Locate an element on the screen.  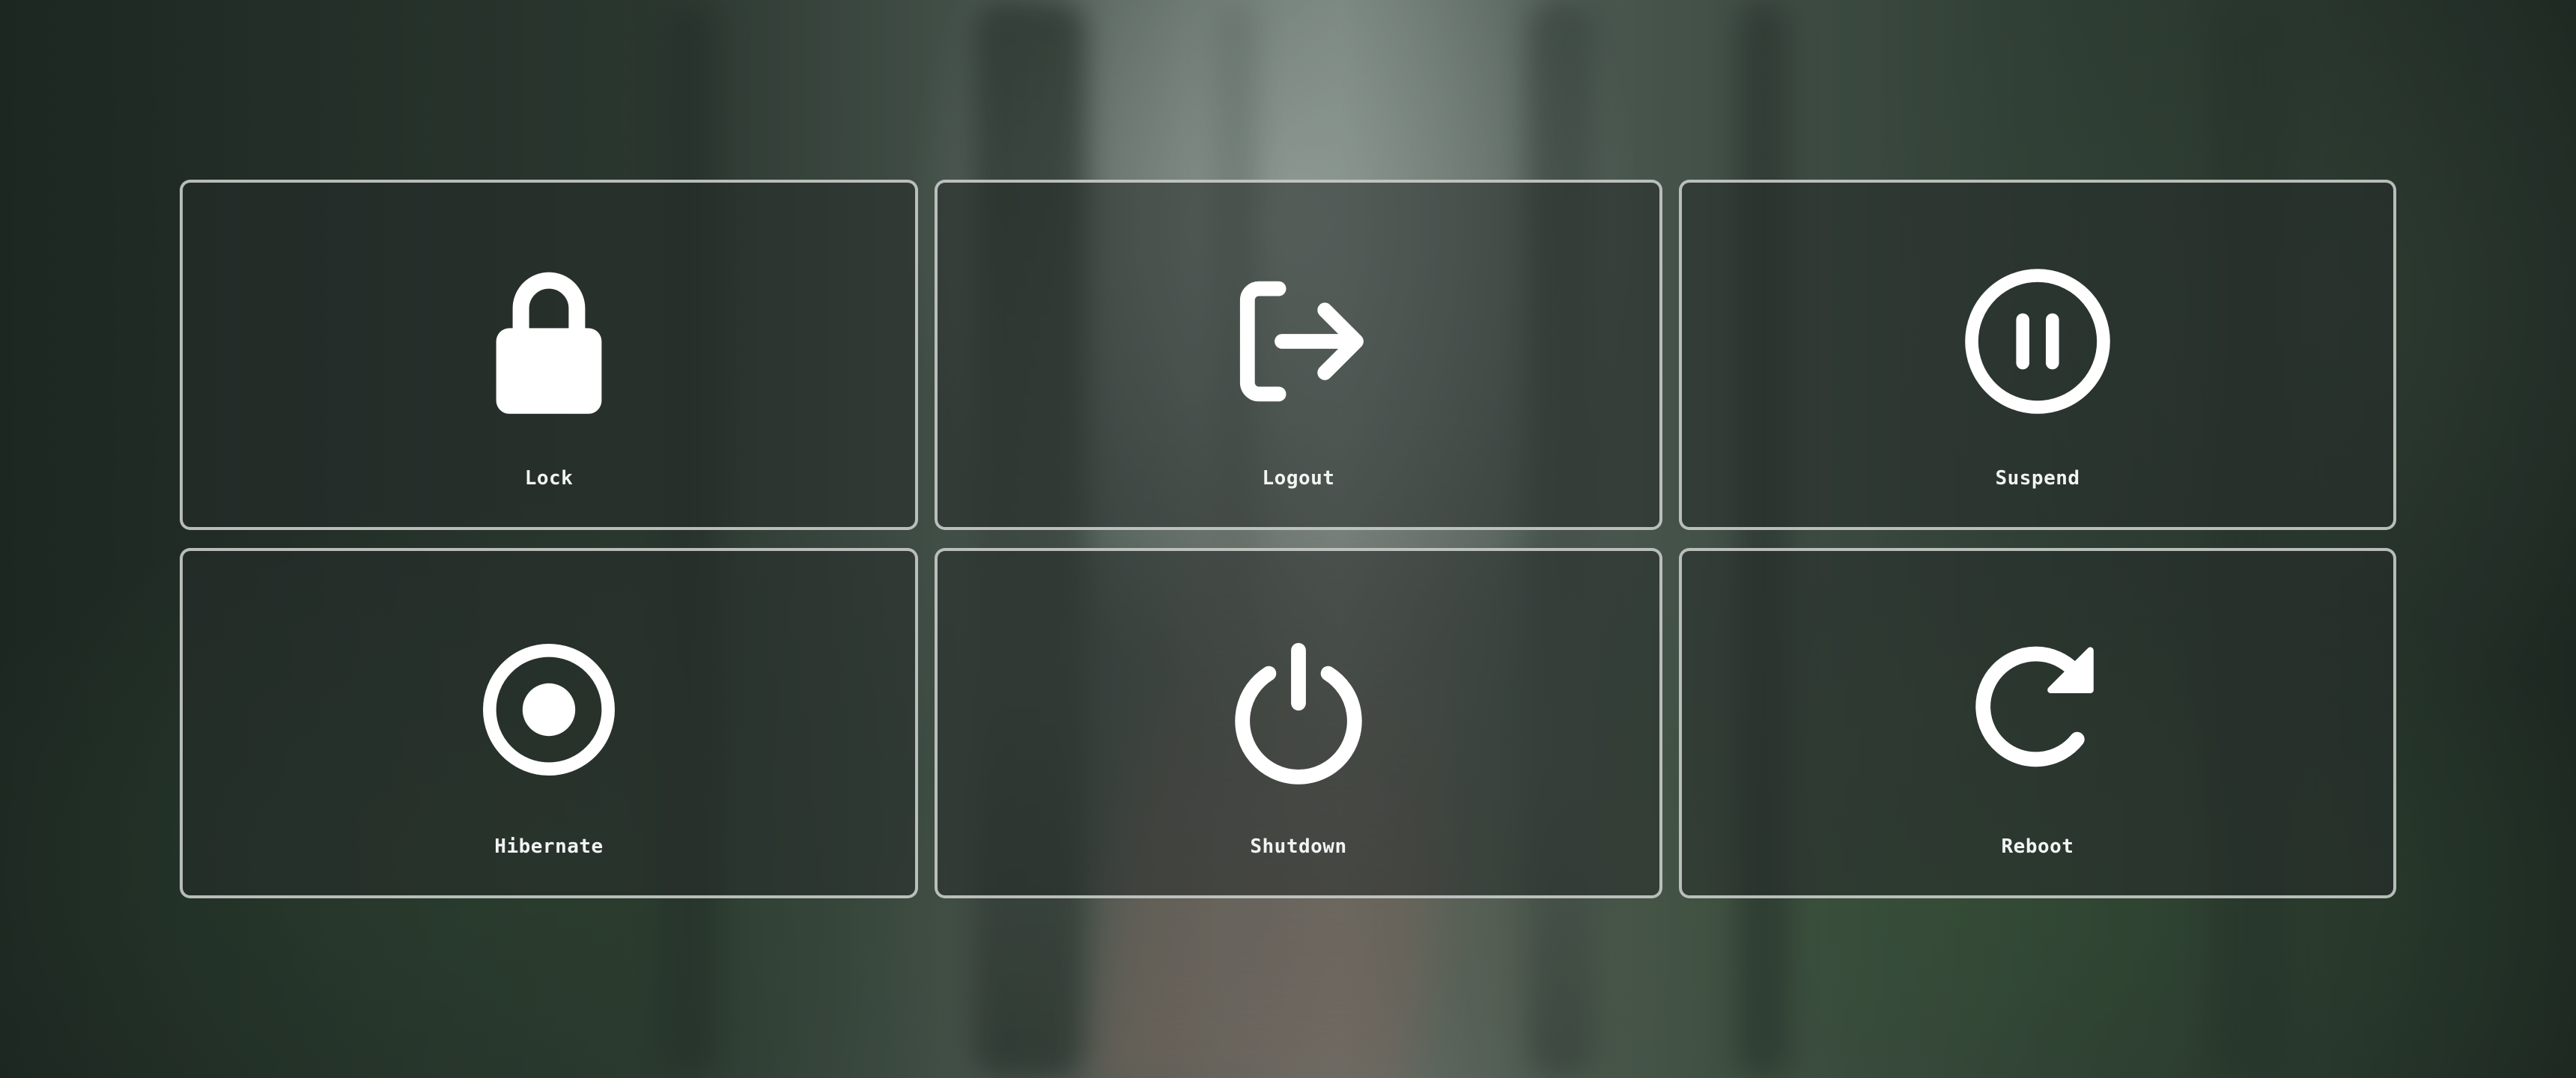
hibernate-button: Hibernate is located at coordinates (549, 723).